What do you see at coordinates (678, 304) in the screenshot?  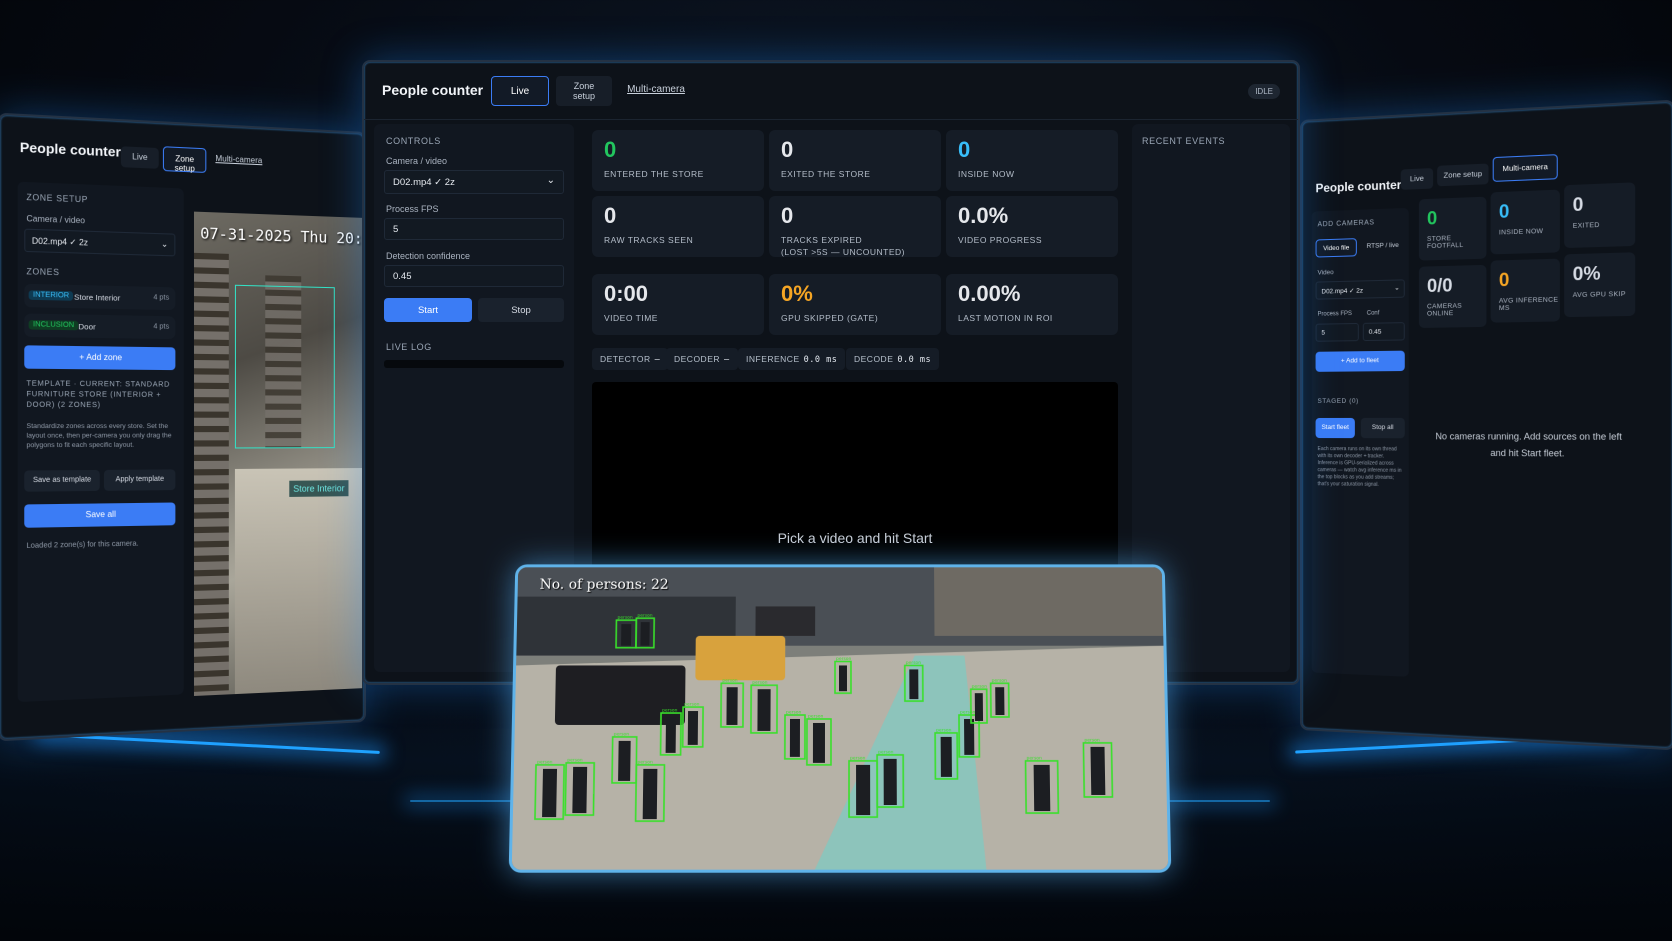 I see `stat-video-time: 0:00 VIDEO TIME` at bounding box center [678, 304].